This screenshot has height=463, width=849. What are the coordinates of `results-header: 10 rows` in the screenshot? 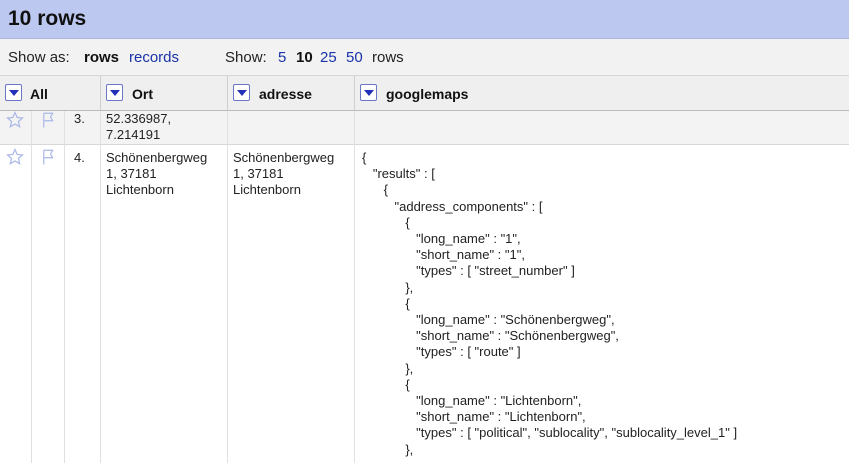 It's located at (424, 19).